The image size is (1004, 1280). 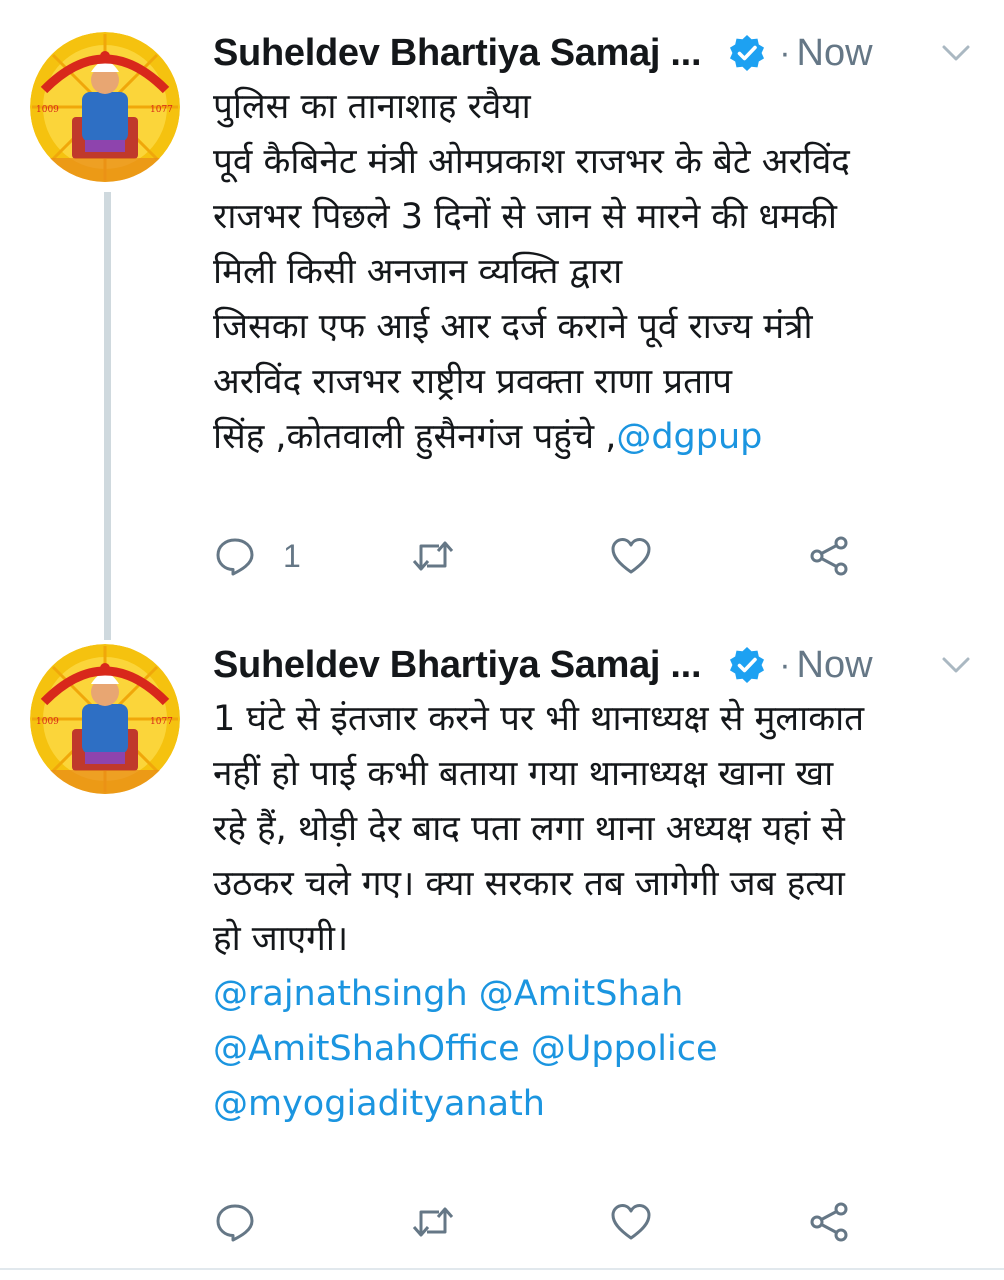 I want to click on tweet-text-line: पुलिस का तानाशाह रवैया, so click(x=372, y=107).